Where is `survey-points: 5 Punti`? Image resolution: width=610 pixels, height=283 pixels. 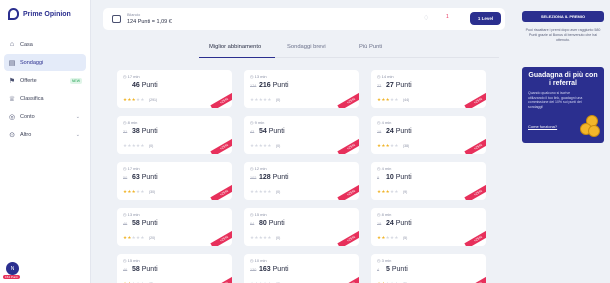
survey-points: 5 Punti is located at coordinates (397, 269).